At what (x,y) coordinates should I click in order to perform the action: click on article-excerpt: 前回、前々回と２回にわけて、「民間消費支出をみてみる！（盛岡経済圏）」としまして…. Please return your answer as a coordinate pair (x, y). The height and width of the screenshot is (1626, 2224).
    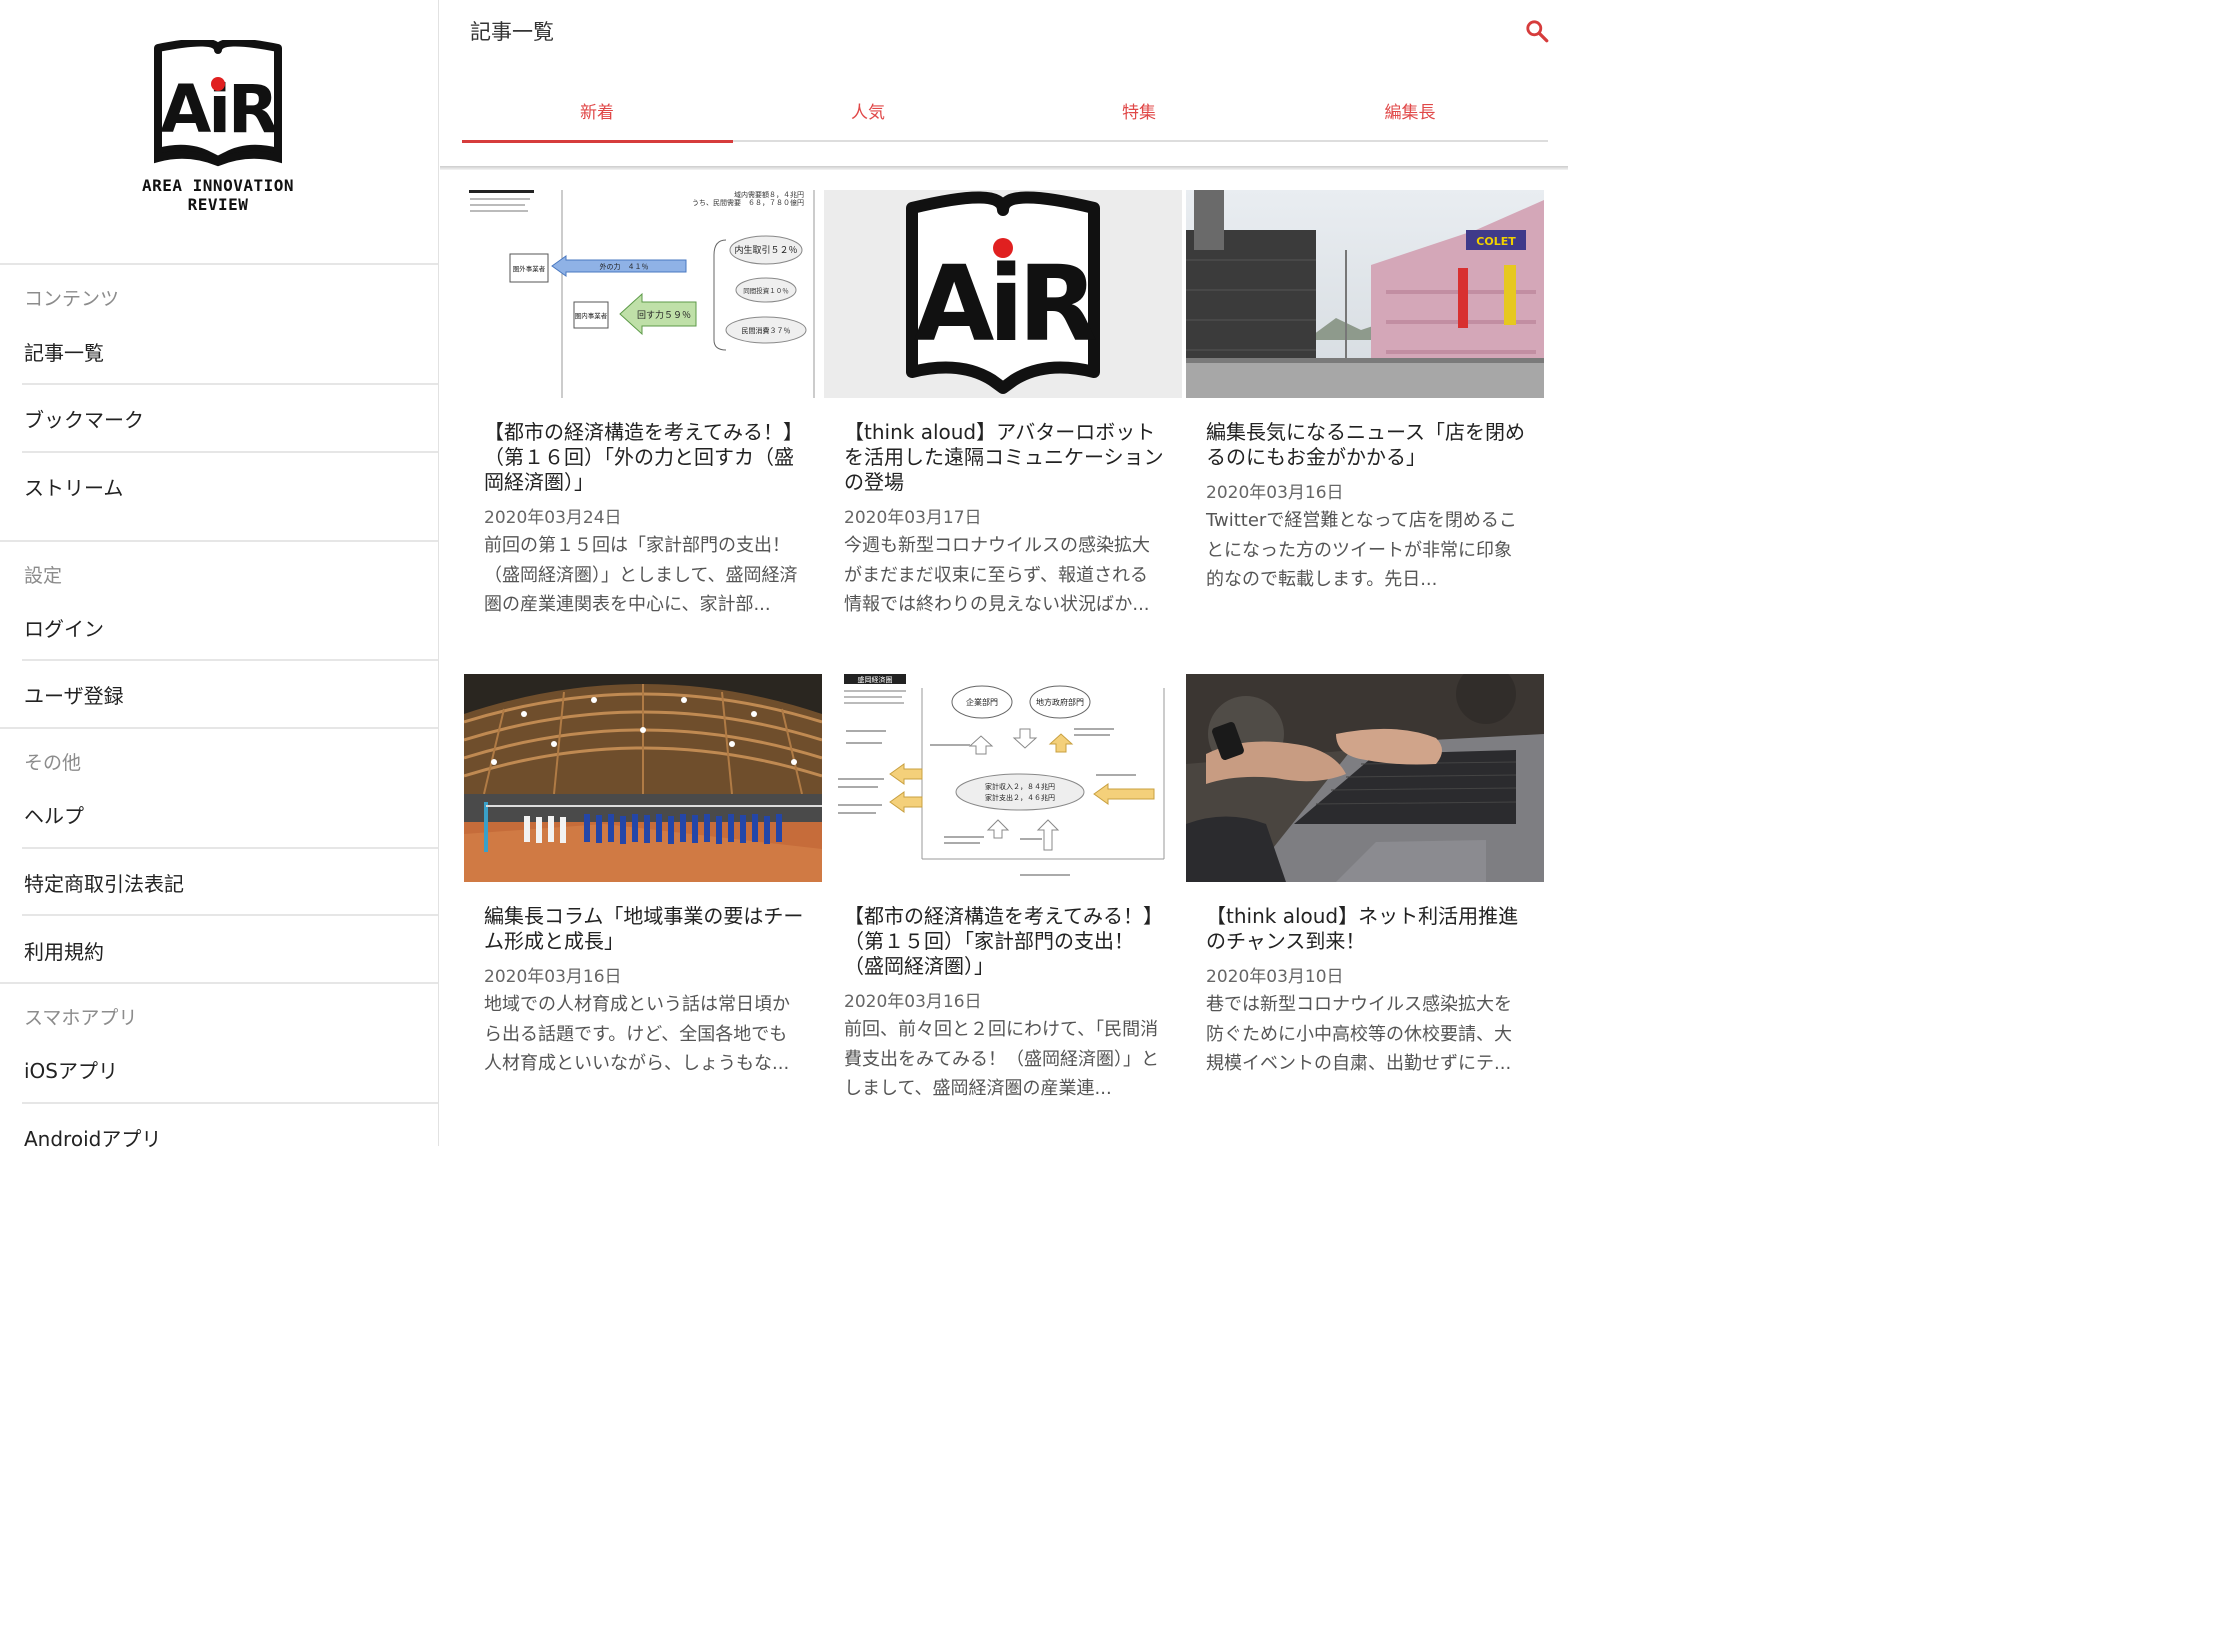
    Looking at the image, I should click on (1001, 1059).